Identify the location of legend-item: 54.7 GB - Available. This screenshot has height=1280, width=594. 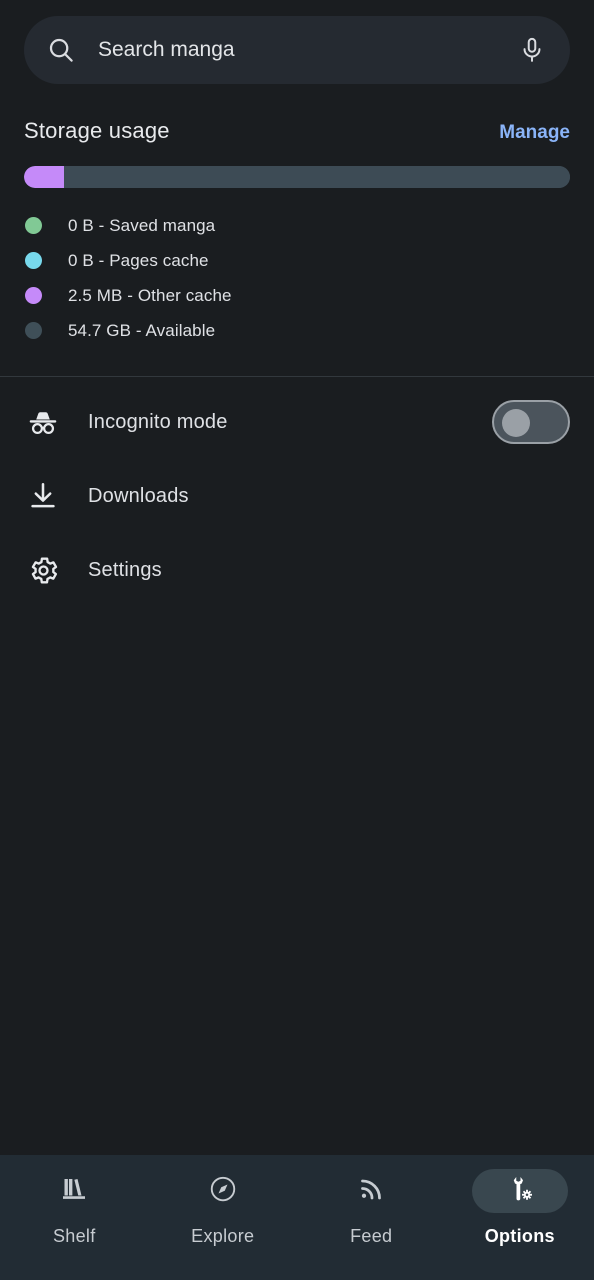
(297, 330).